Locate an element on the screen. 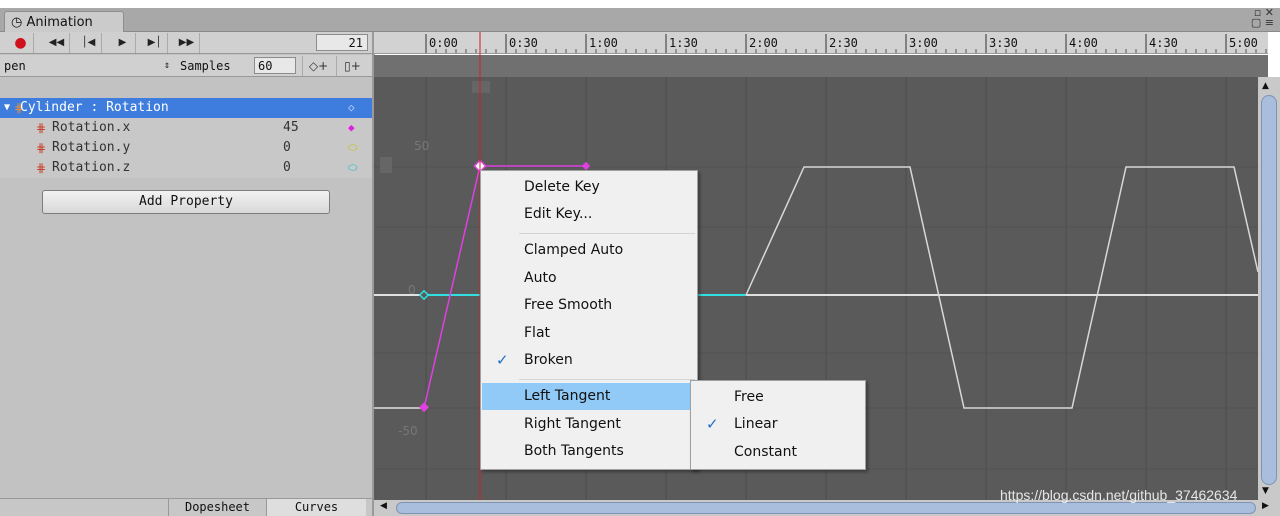 Image resolution: width=1280 pixels, height=516 pixels. menu-item-label: Linear is located at coordinates (756, 424).